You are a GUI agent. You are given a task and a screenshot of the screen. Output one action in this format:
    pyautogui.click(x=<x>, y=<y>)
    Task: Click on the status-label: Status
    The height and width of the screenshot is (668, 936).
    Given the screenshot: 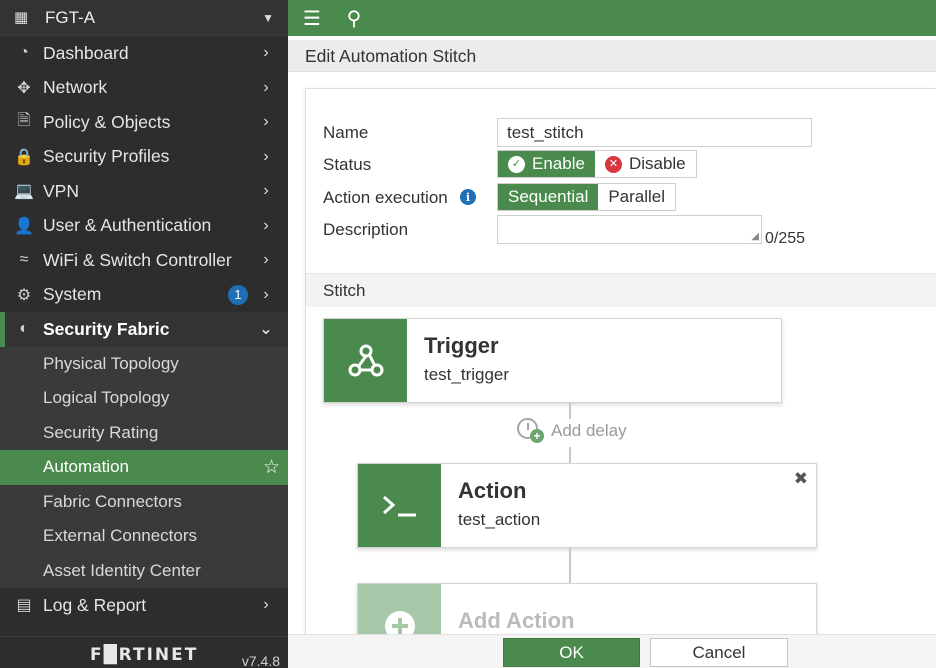 What is the action you would take?
    pyautogui.click(x=347, y=164)
    